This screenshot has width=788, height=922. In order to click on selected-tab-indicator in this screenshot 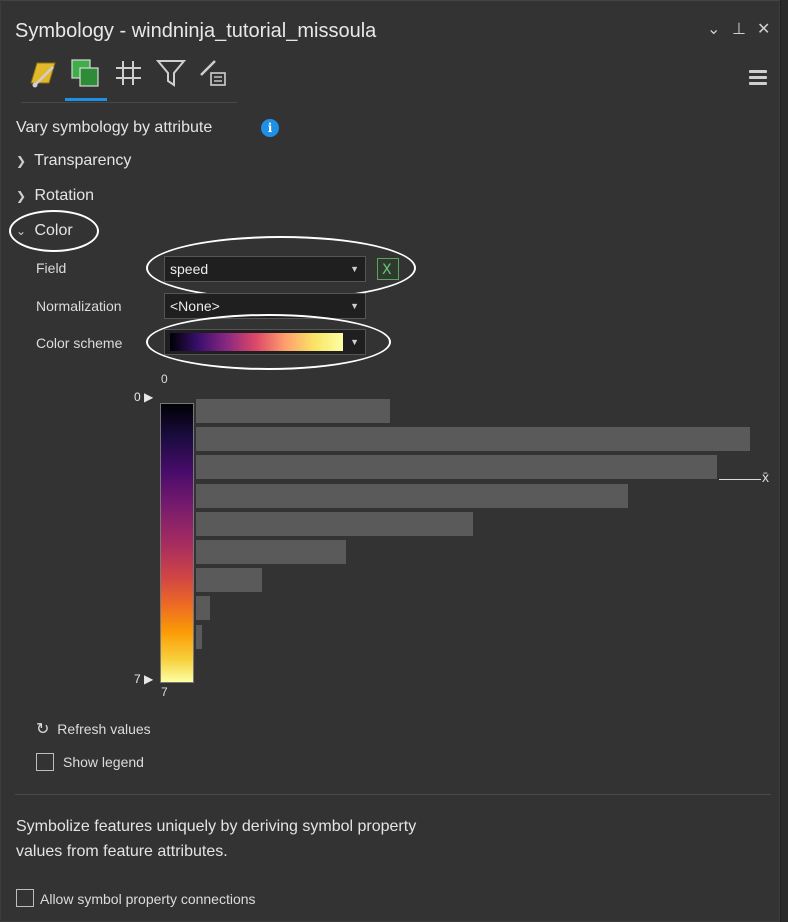, I will do `click(86, 99)`.